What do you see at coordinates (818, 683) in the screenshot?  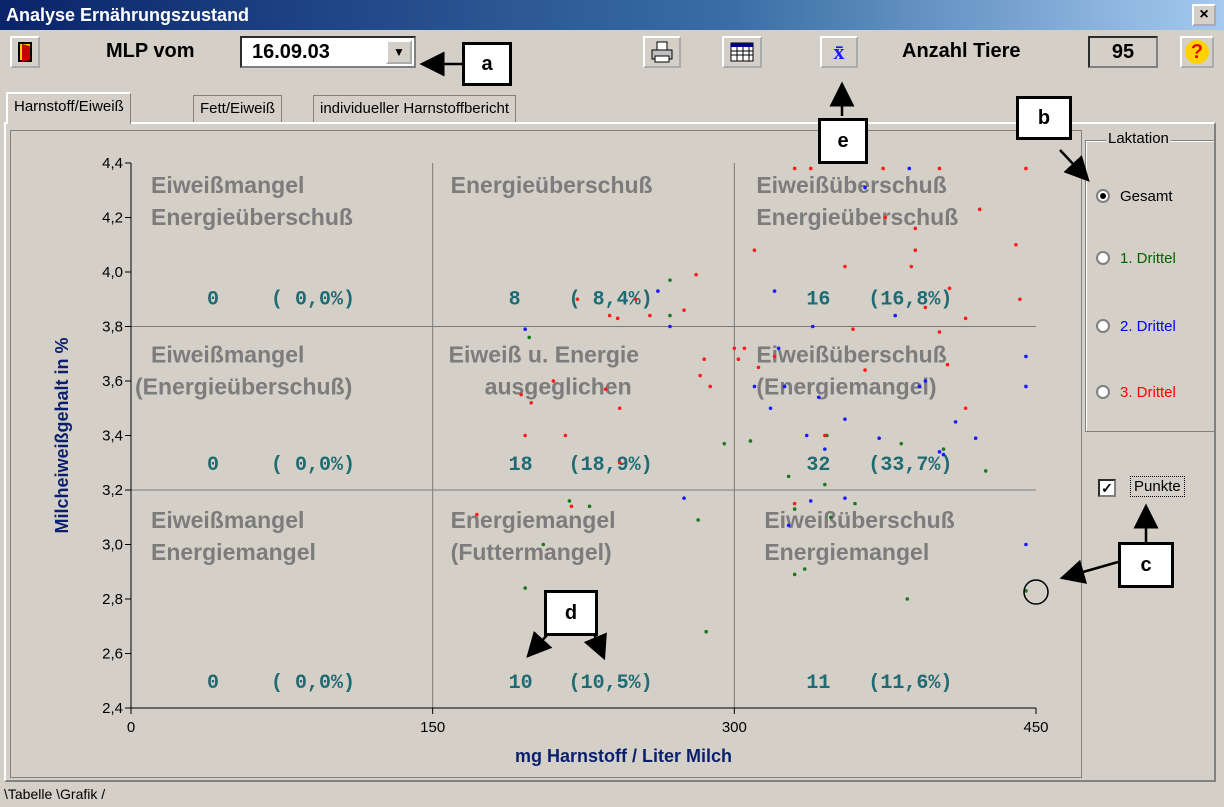 I see `zone-count: 11` at bounding box center [818, 683].